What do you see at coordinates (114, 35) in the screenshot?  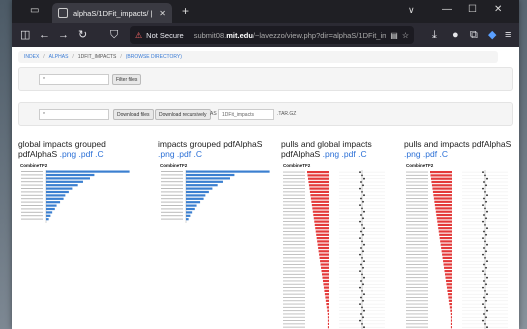 I see `shield-icon: ⛉` at bounding box center [114, 35].